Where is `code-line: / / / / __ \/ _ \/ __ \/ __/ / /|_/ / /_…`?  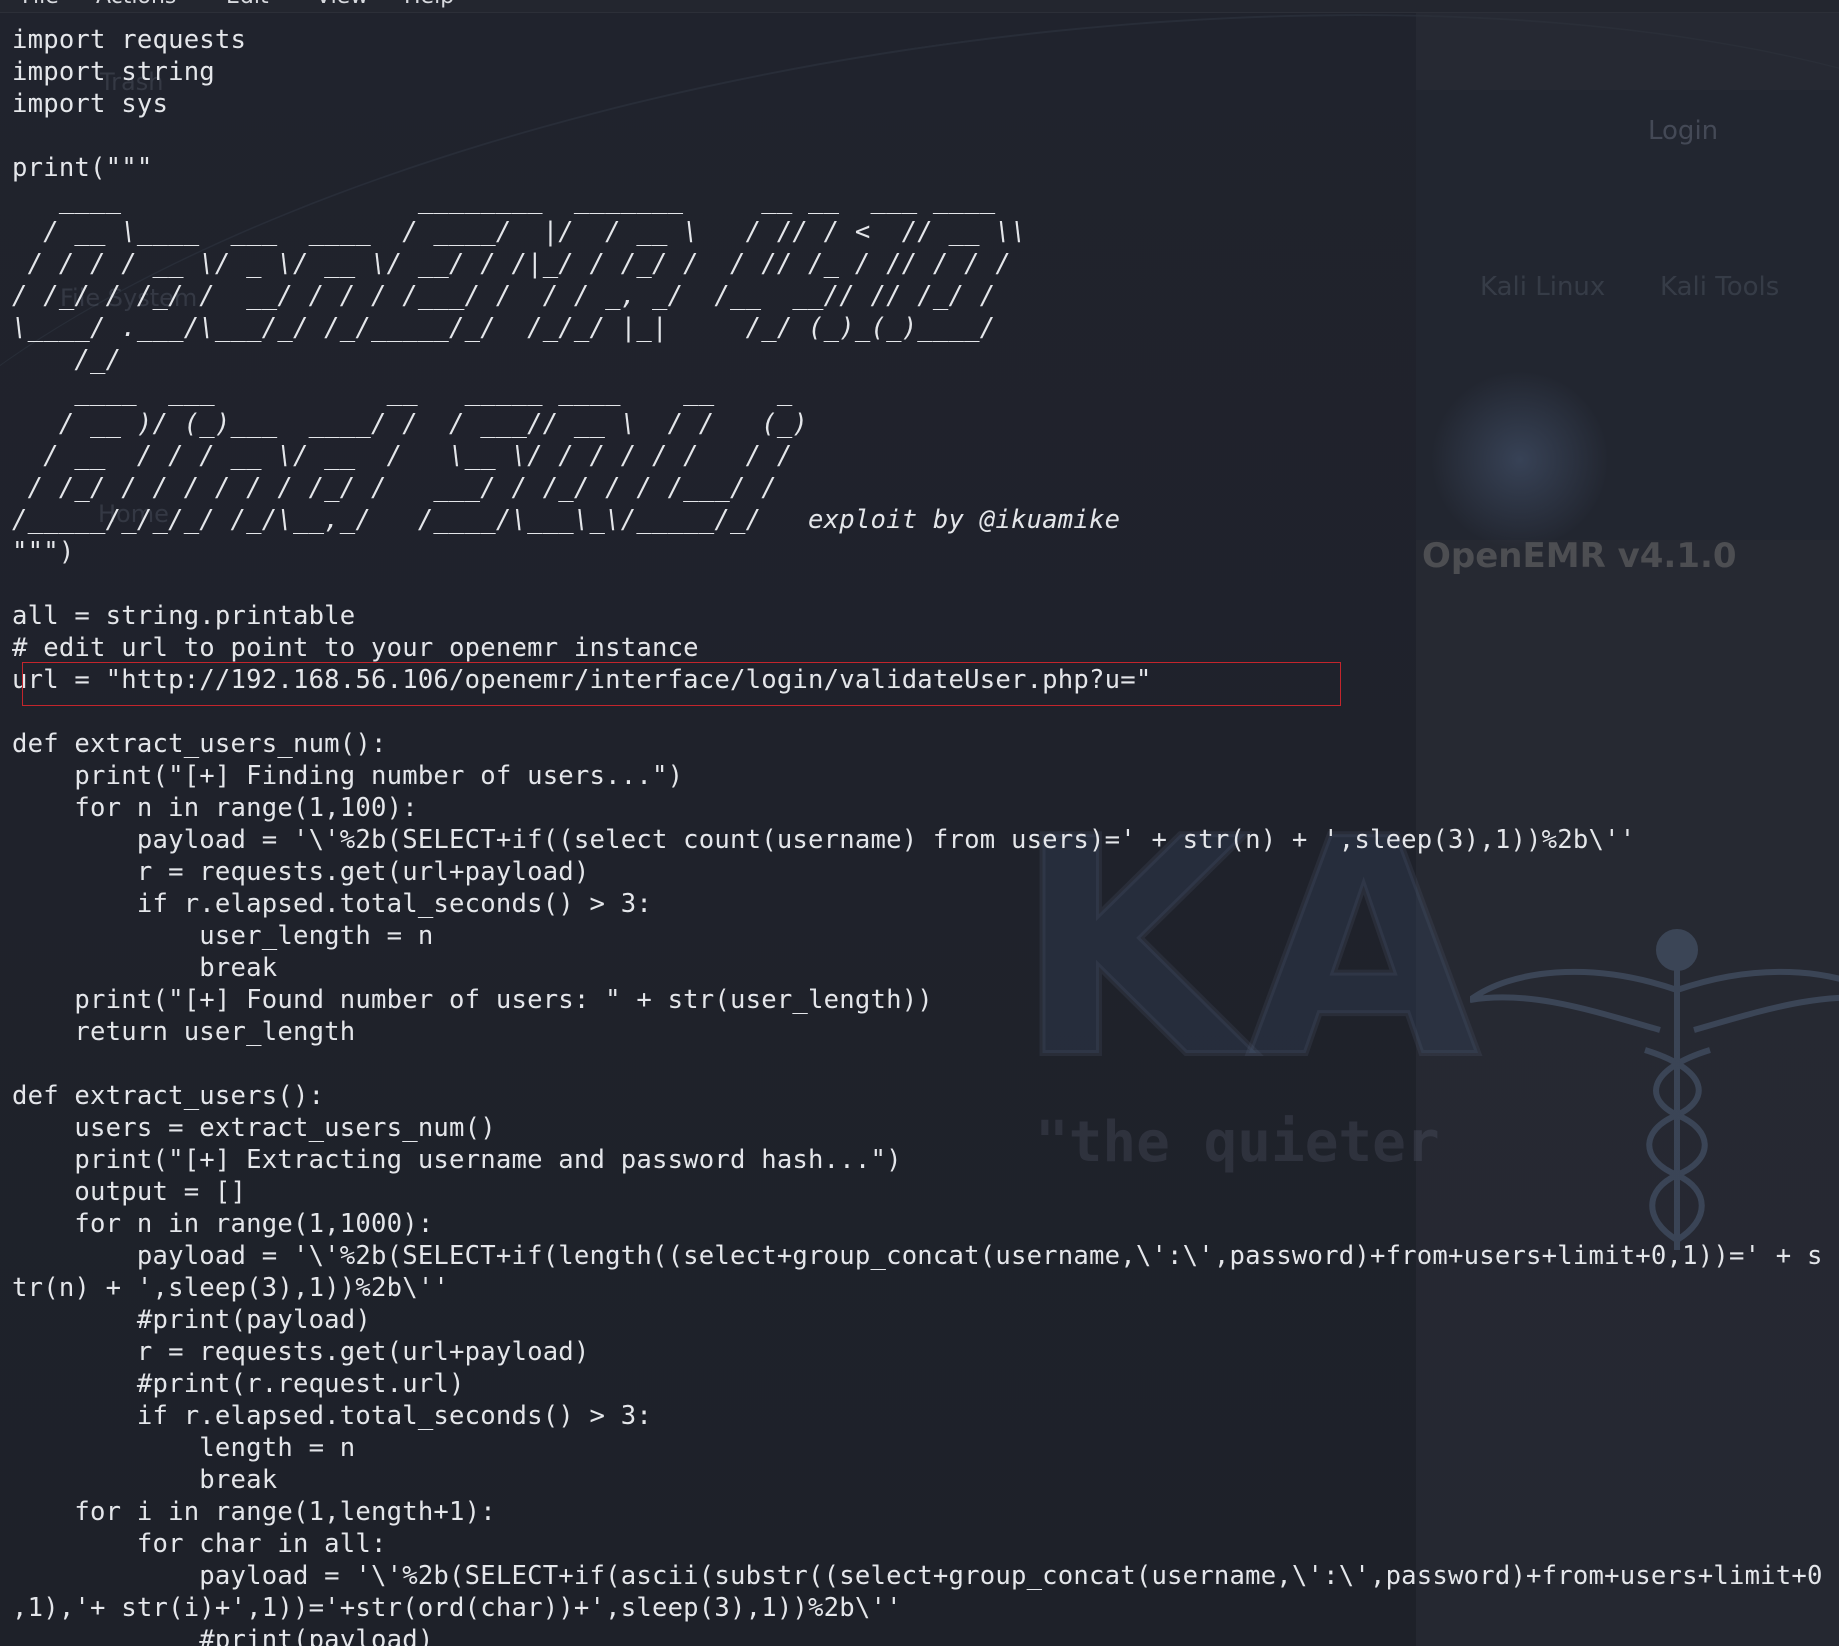 code-line: / / / / __ \/ _ \/ __ \/ __/ / /|_/ / /_… is located at coordinates (511, 264).